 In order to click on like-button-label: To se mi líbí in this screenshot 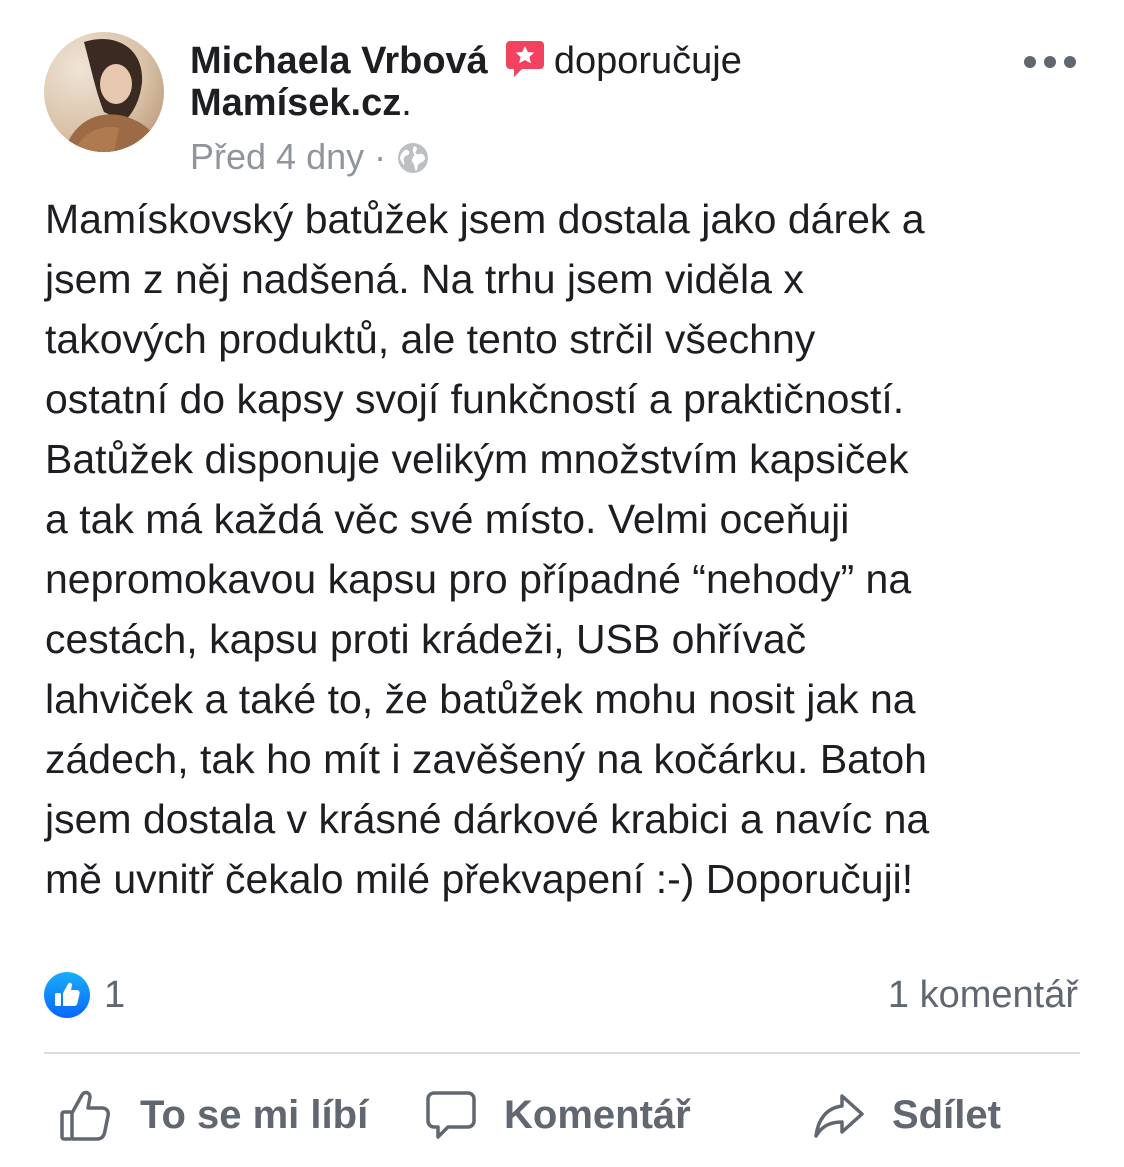, I will do `click(254, 1114)`.